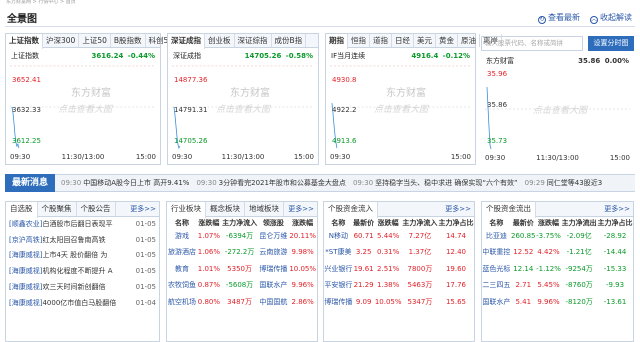  I want to click on tab-region: 地域板块, so click(264, 209).